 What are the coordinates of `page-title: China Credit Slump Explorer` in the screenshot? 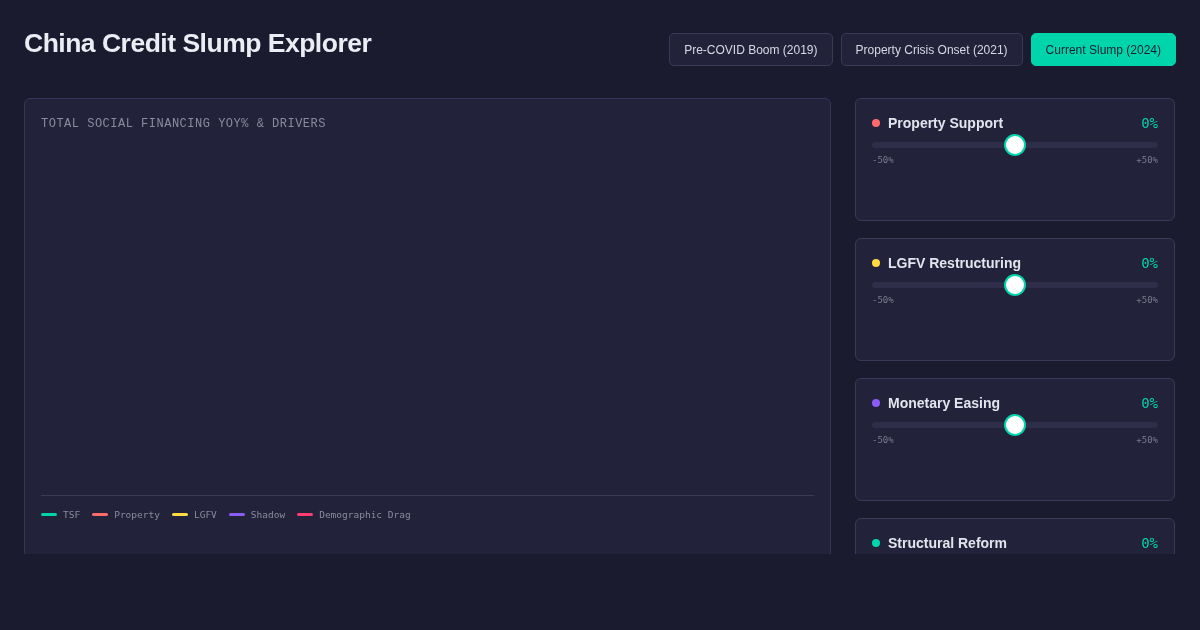 It's located at (198, 43).